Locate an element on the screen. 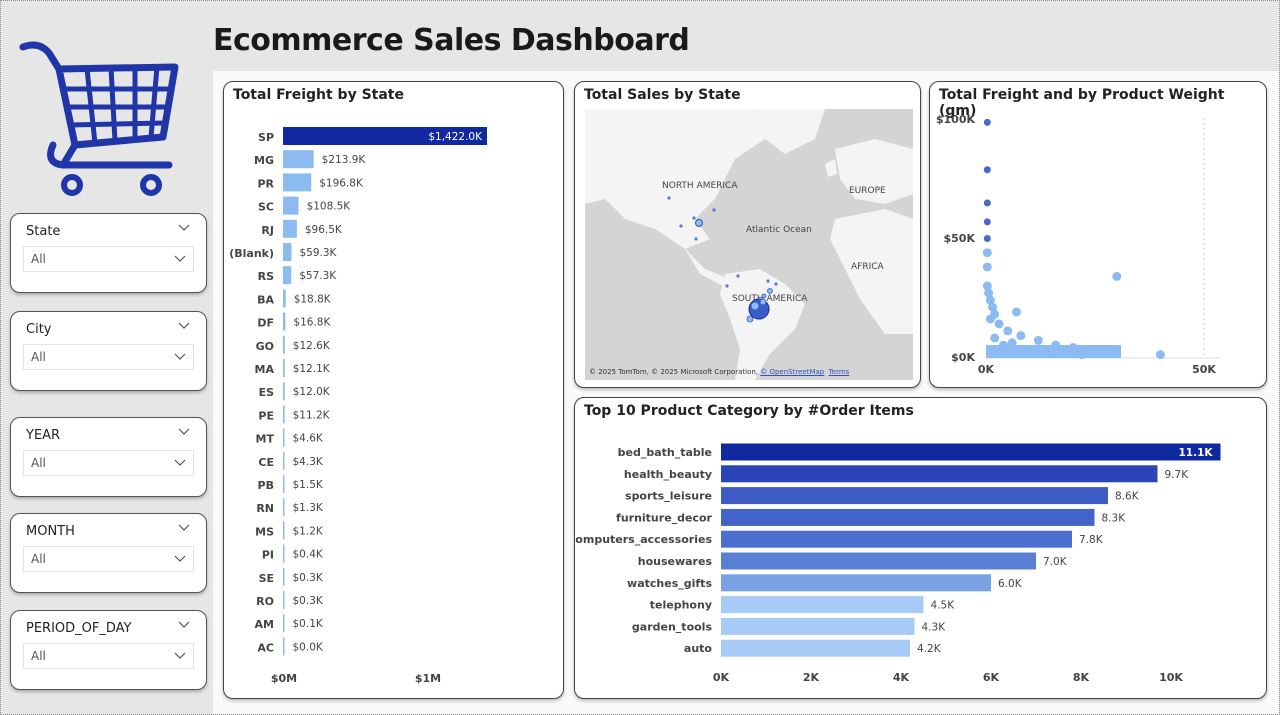  osm-link: © OpenStreetMap is located at coordinates (792, 372).